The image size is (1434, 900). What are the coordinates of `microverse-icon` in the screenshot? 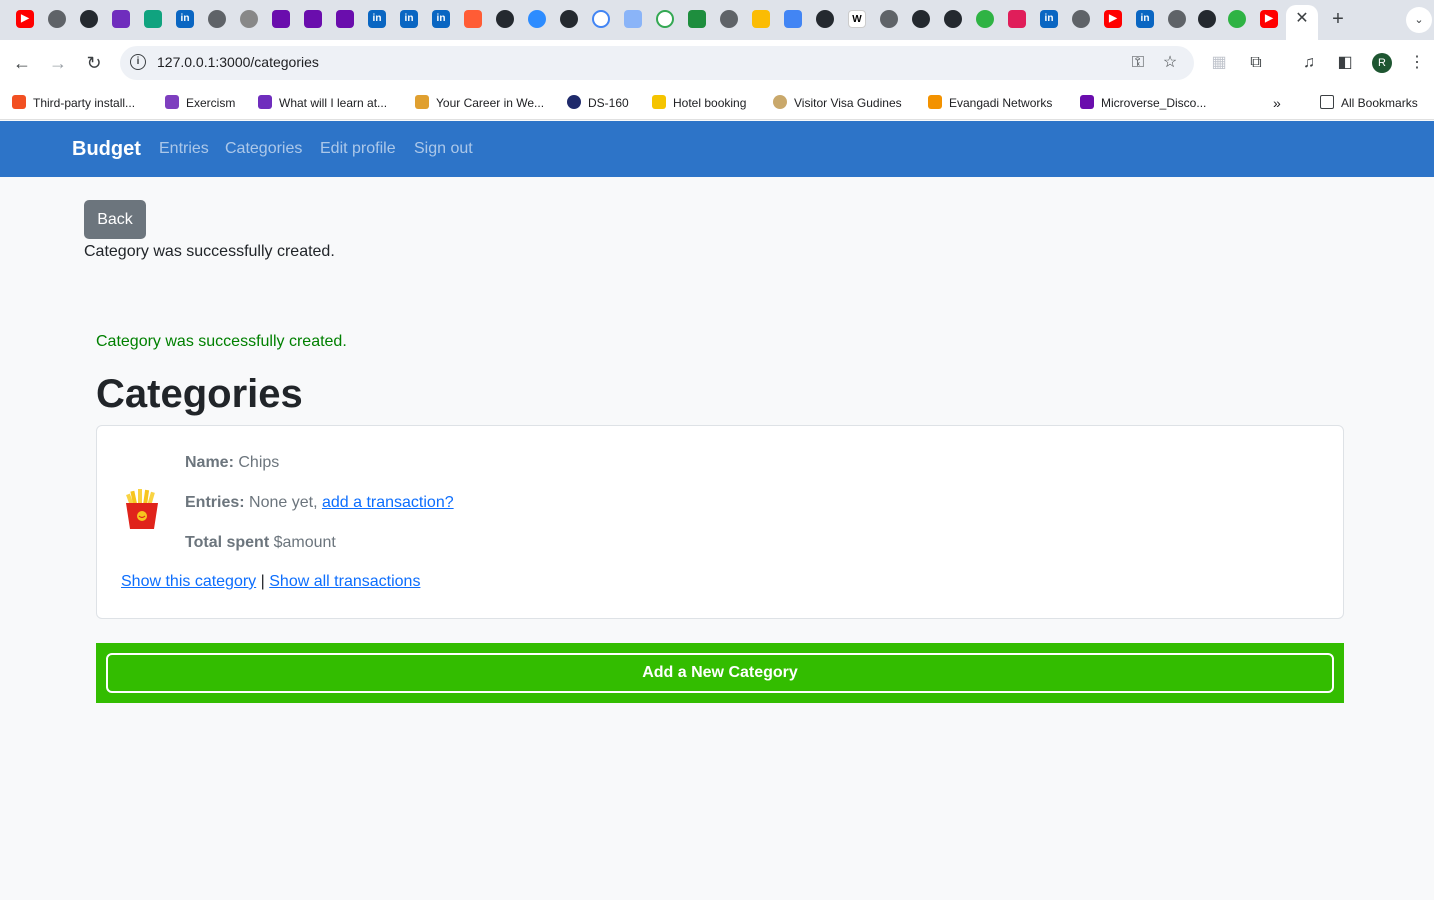 It's located at (1087, 102).